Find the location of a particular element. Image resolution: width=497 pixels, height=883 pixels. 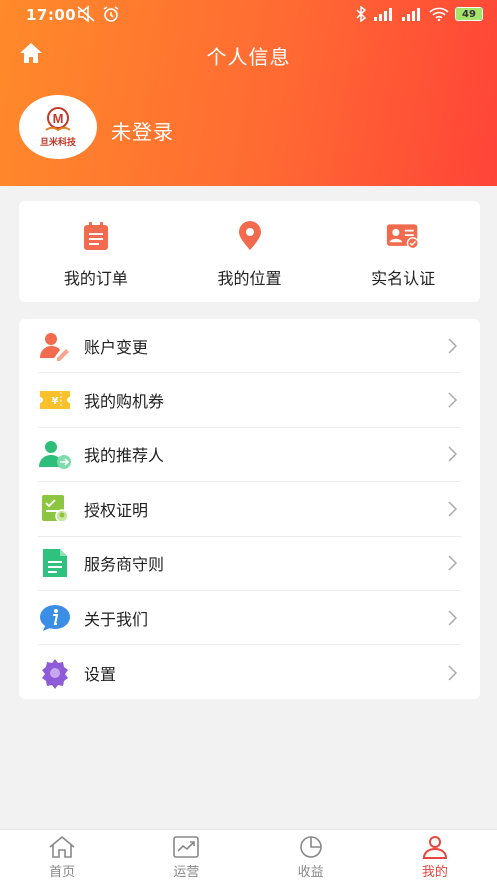

my-location-button: 我的位置 is located at coordinates (250, 251).